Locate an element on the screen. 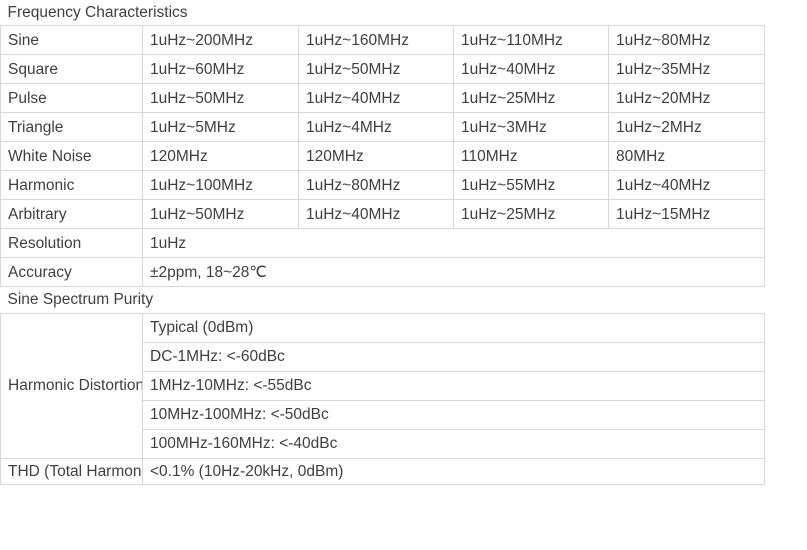 The height and width of the screenshot is (550, 807). cell-square-model1: 1uHz~60MHz is located at coordinates (220, 69).